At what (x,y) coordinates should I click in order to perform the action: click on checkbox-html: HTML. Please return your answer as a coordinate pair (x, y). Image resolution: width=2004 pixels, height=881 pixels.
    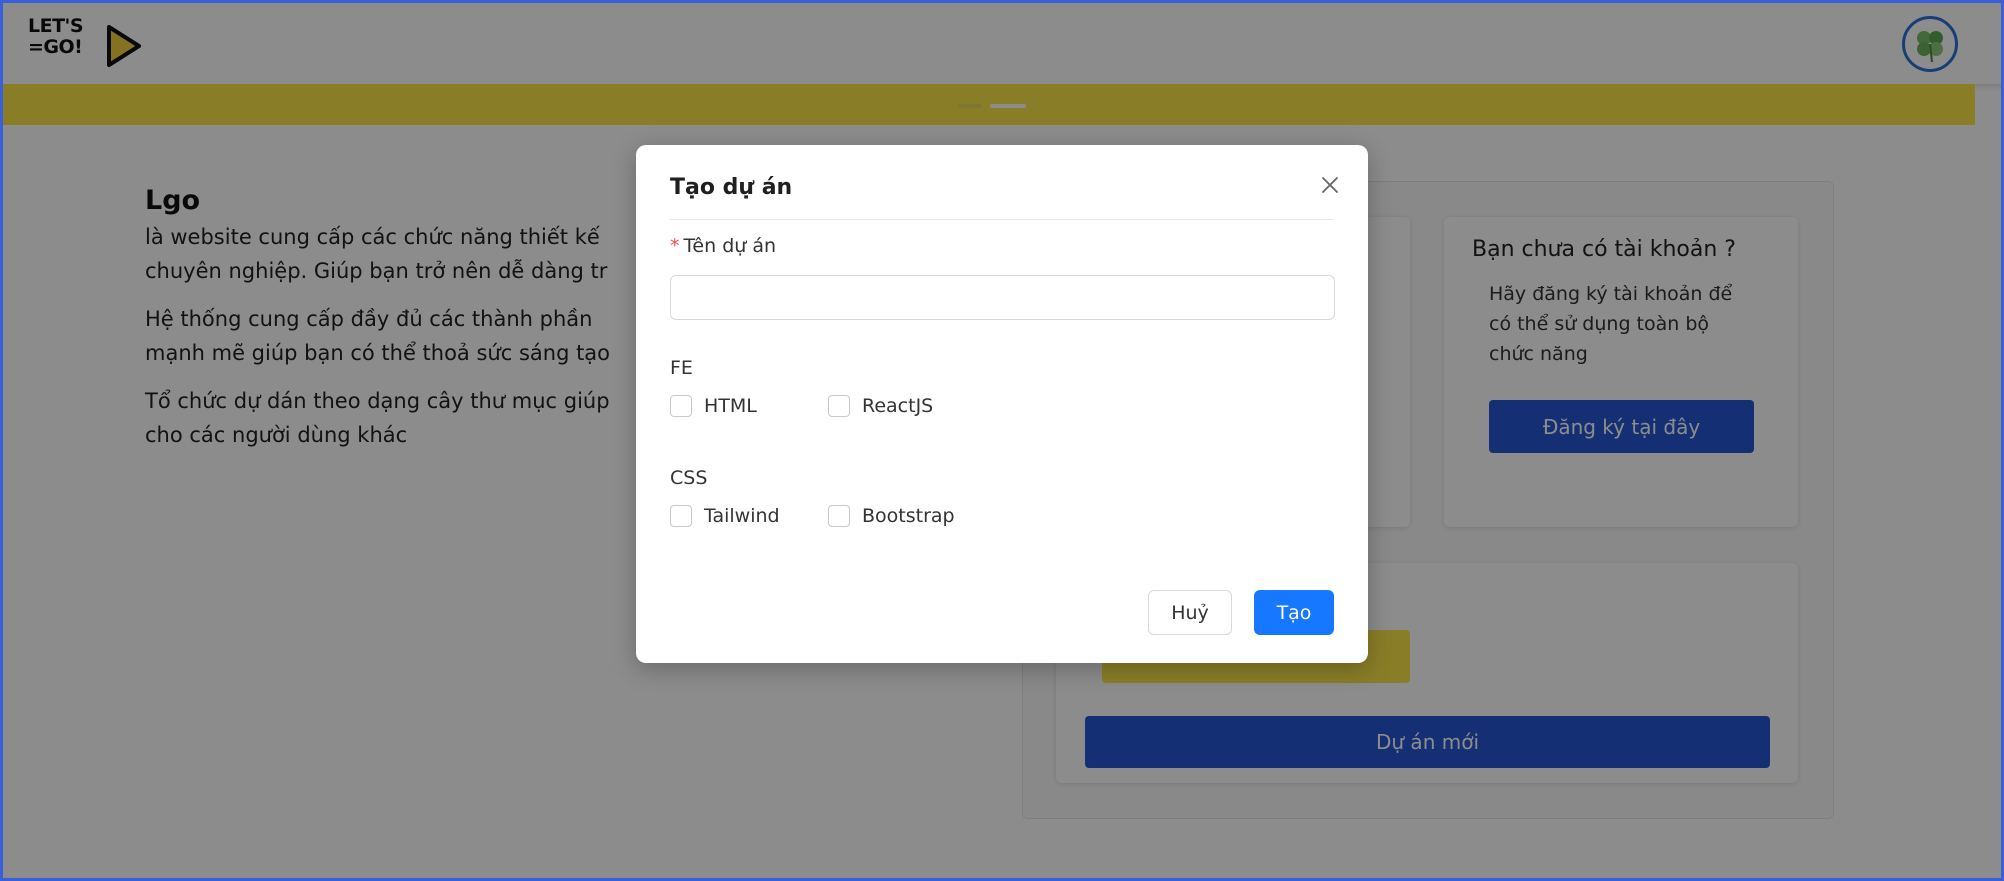
    Looking at the image, I should click on (713, 406).